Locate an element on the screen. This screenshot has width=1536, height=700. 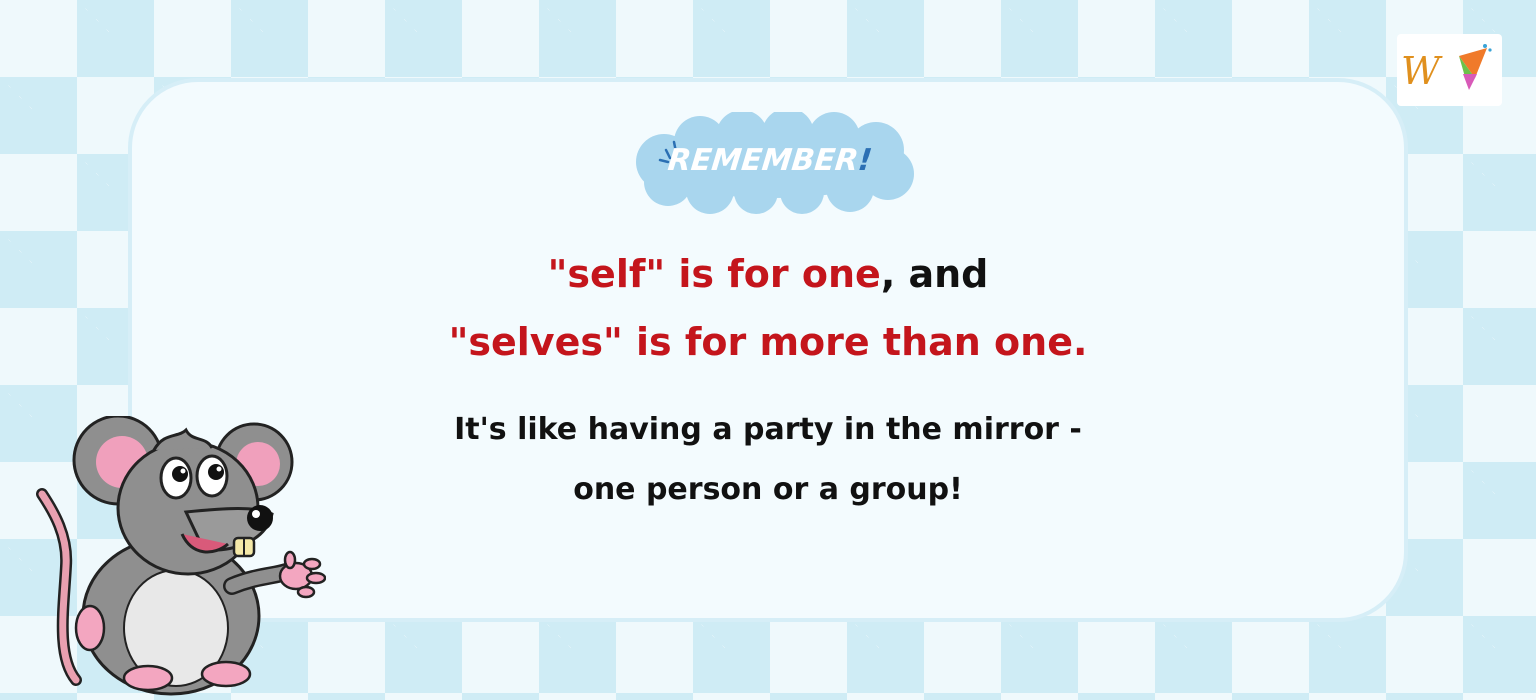
selves-rule: "selves" is for more than one. is located at coordinates (768, 342).